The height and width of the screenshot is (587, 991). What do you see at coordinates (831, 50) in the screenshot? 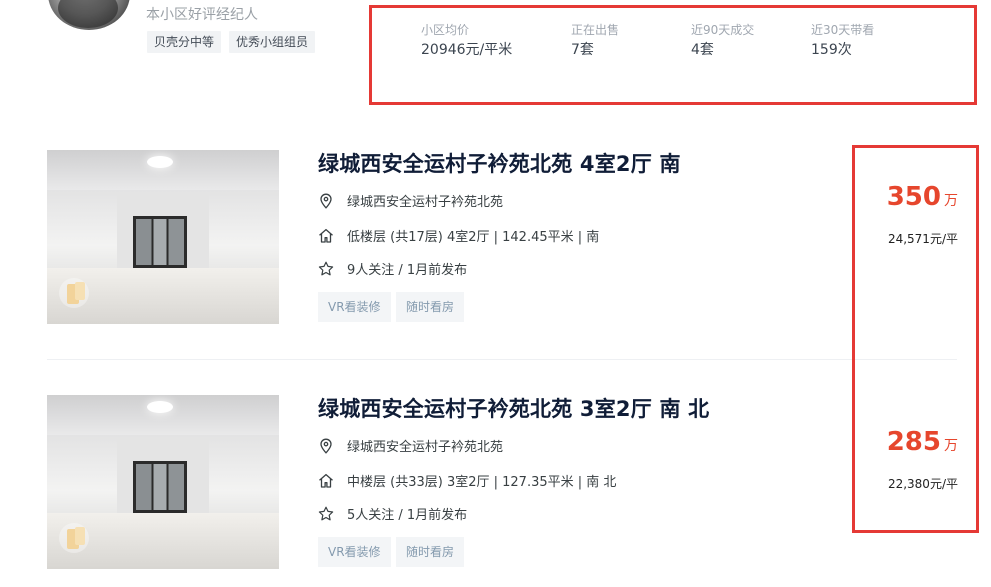
I see `stat-value: 159次` at bounding box center [831, 50].